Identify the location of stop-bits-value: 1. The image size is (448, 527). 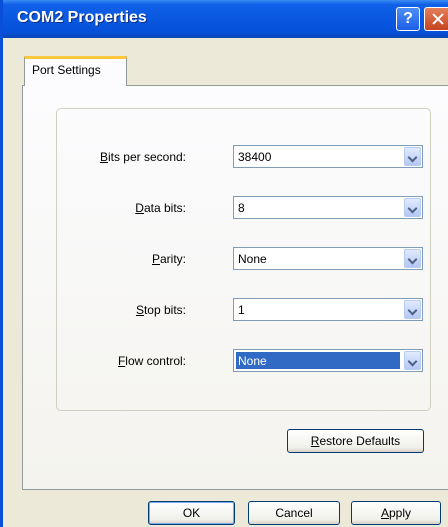
(241, 310).